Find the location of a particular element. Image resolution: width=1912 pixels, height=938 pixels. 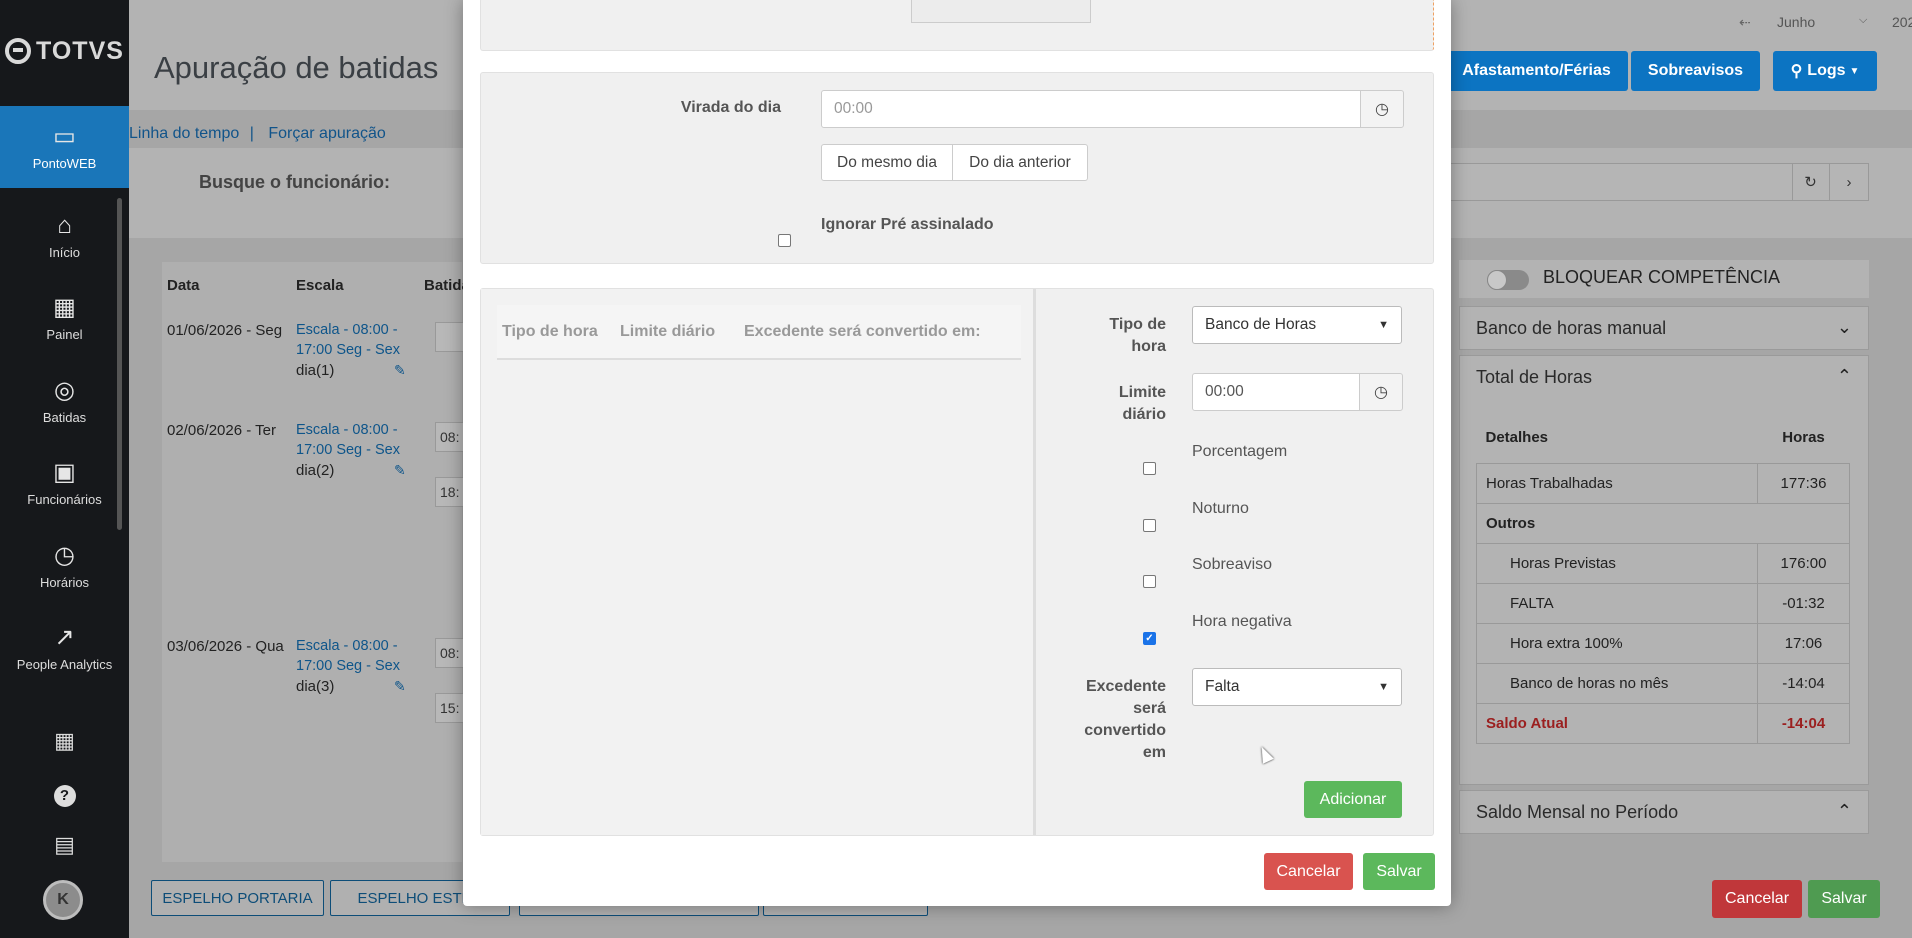

sobreavisos-button: Sobreavisos is located at coordinates (1695, 71).